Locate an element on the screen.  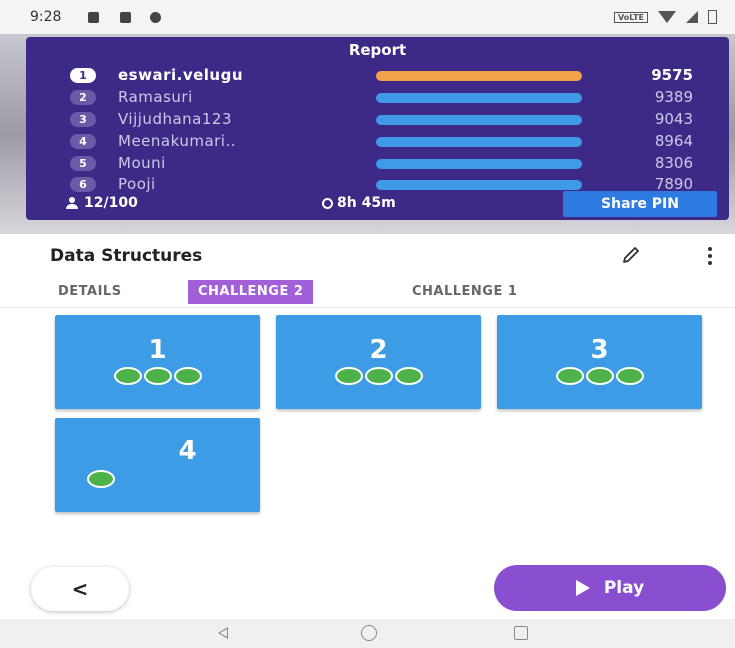
back-button: < is located at coordinates (80, 589).